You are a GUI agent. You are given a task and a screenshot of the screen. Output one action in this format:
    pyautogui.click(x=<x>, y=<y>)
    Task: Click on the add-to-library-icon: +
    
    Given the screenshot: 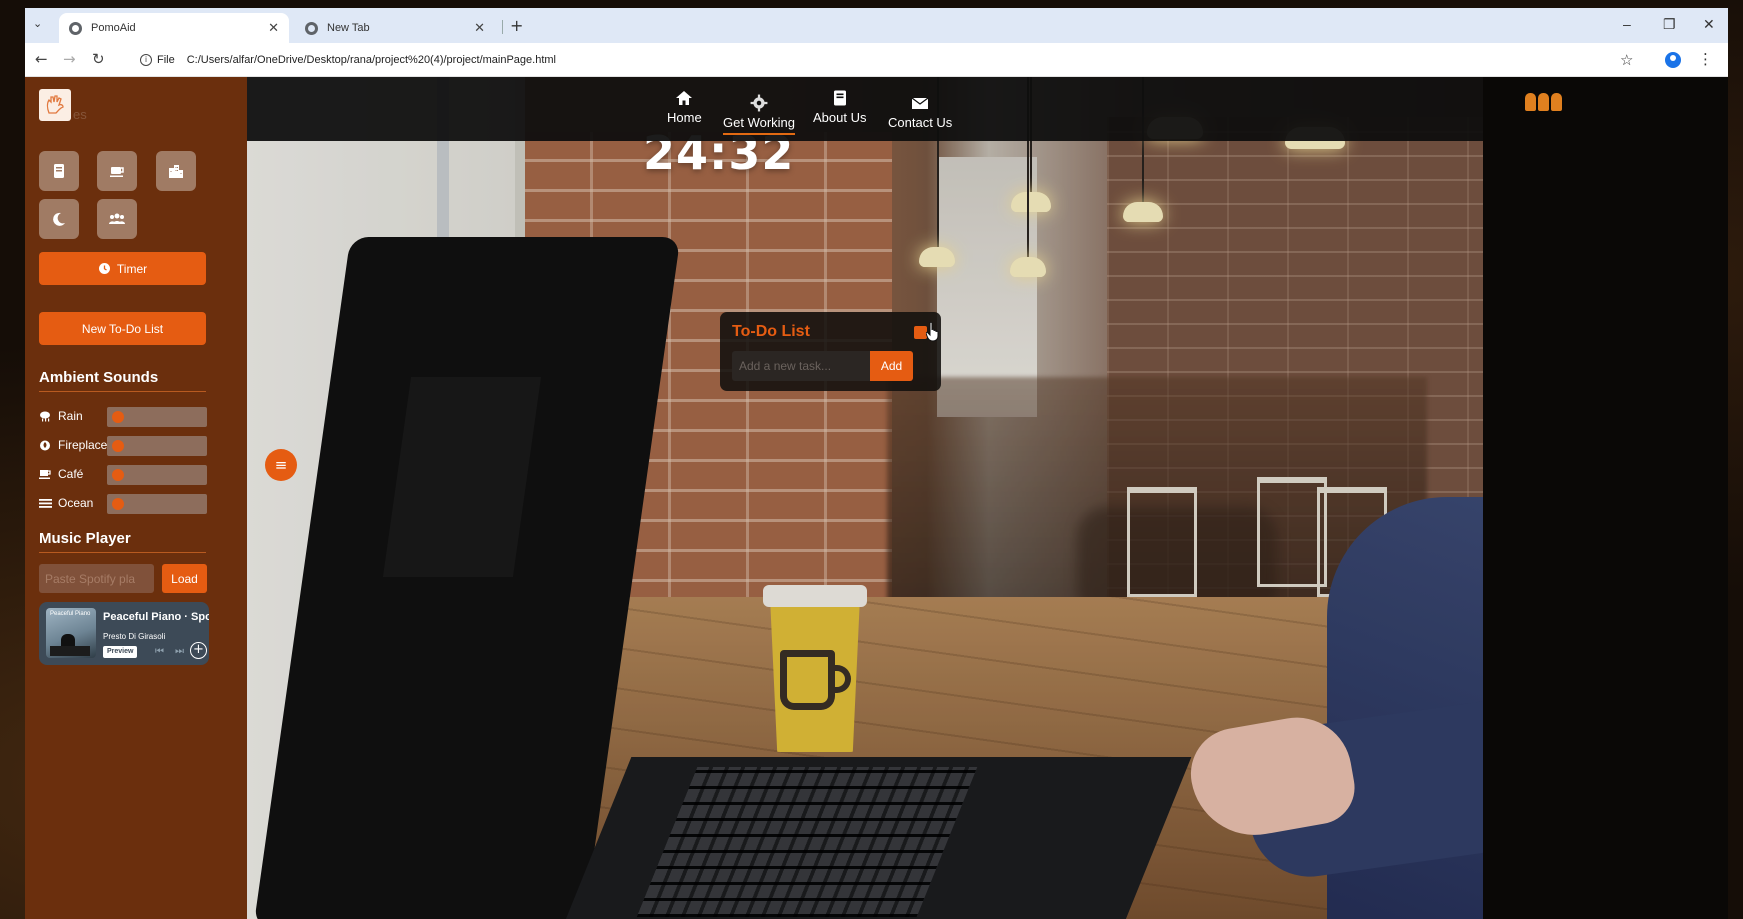 What is the action you would take?
    pyautogui.click(x=198, y=650)
    